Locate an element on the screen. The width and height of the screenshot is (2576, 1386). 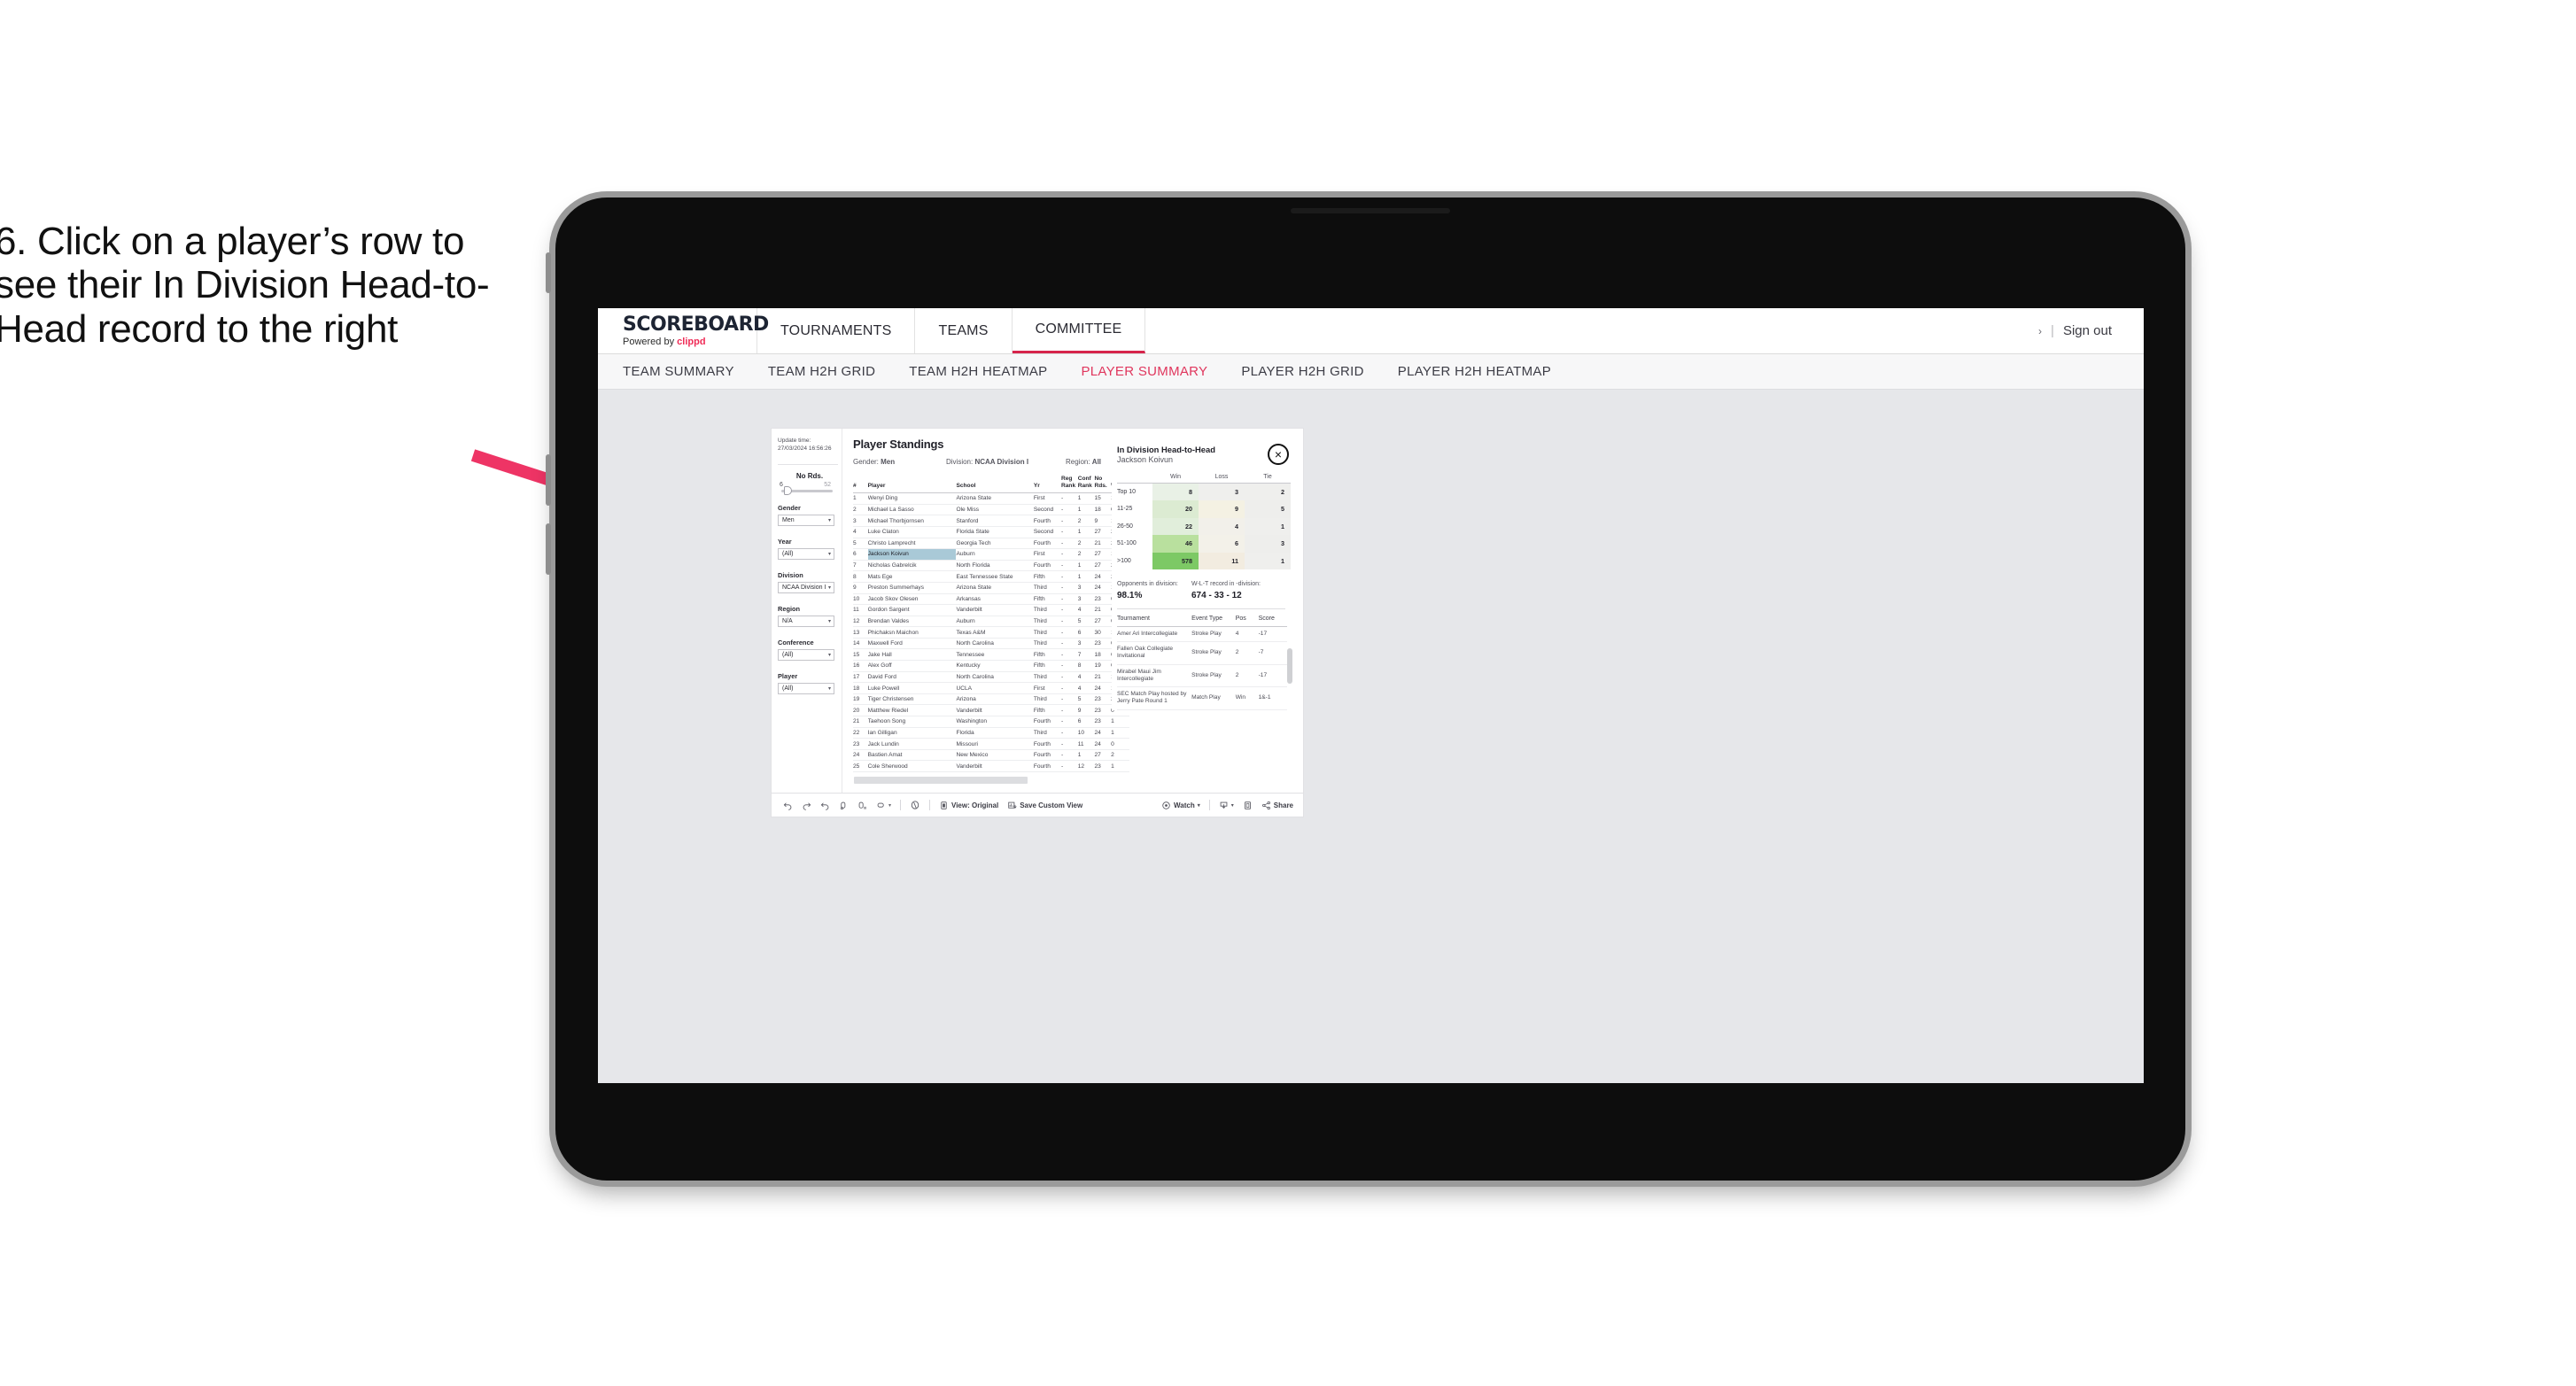
table-row: 24 Bastien Amat New Mexico Fourth -1 27 2 is located at coordinates (991, 756).